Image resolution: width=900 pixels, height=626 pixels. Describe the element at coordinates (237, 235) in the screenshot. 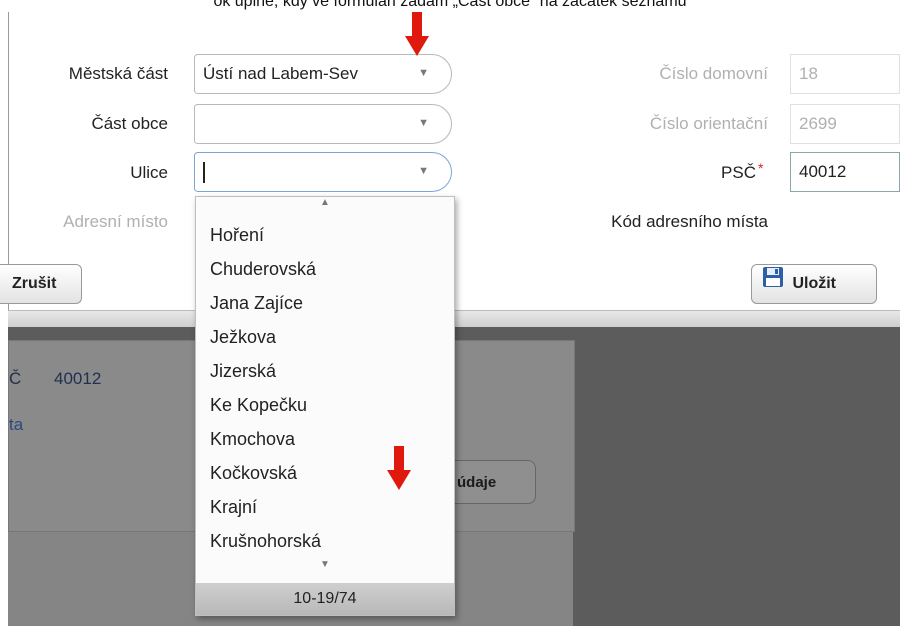

I see `list-item: Hoření` at that location.